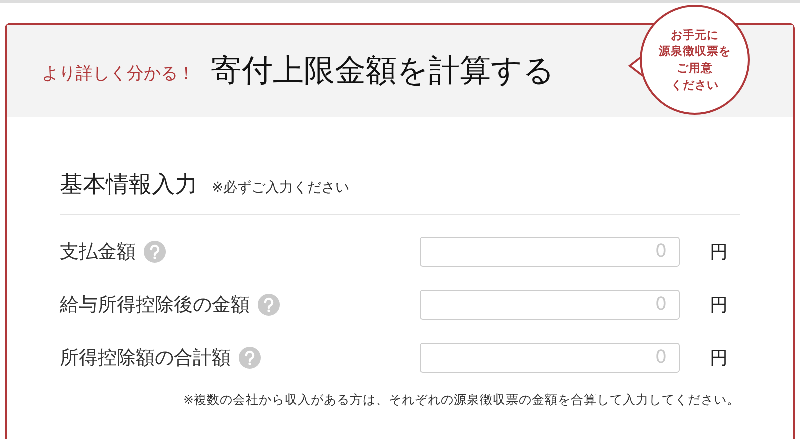 This screenshot has height=439, width=800. What do you see at coordinates (98, 252) in the screenshot?
I see `field-label: 支払金額` at bounding box center [98, 252].